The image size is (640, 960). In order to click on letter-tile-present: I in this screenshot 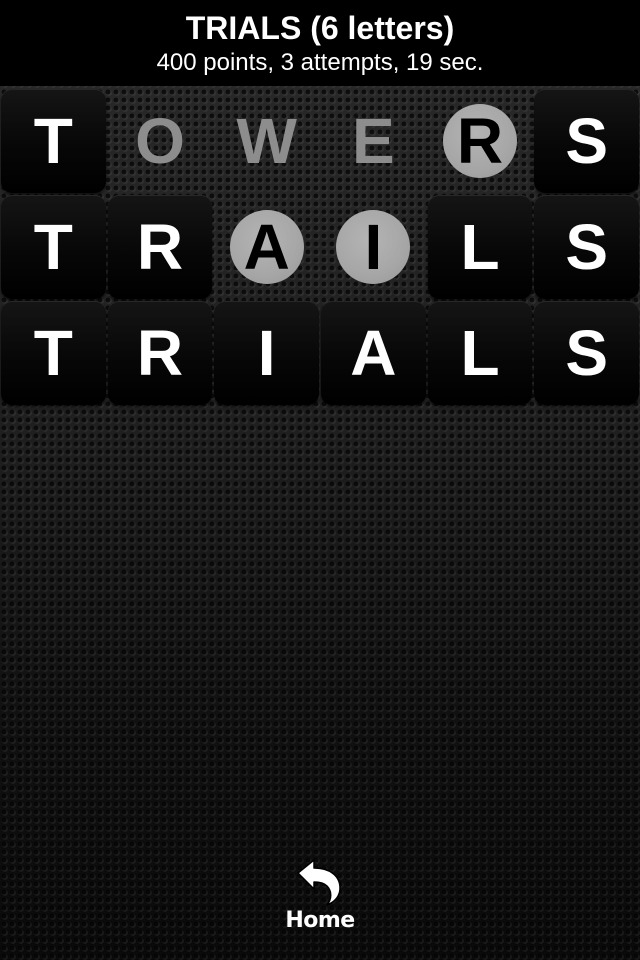, I will do `click(373, 247)`.